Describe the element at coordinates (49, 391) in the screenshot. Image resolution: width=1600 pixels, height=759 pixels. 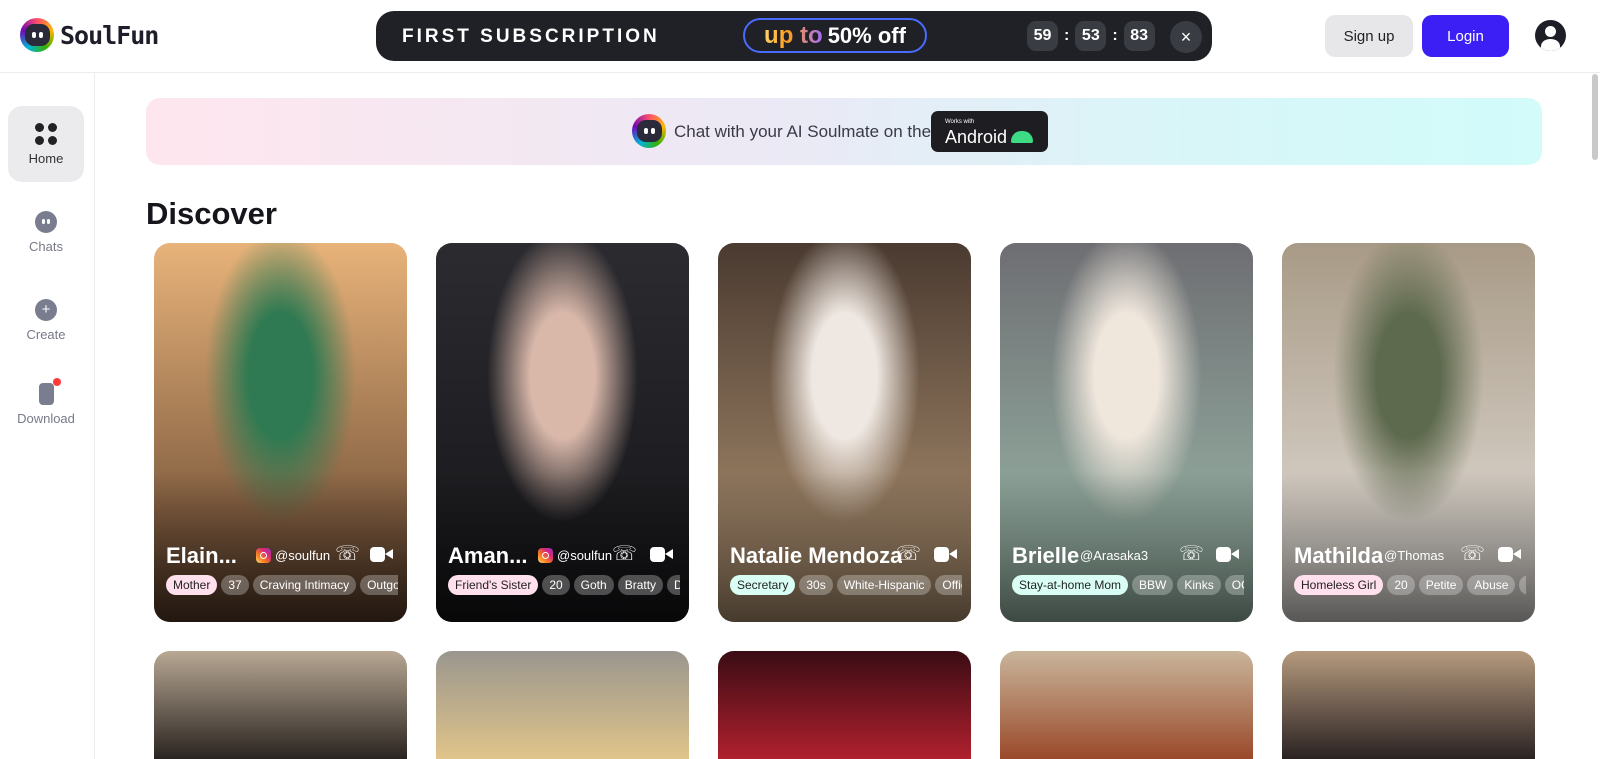
I see `phone-icon` at that location.